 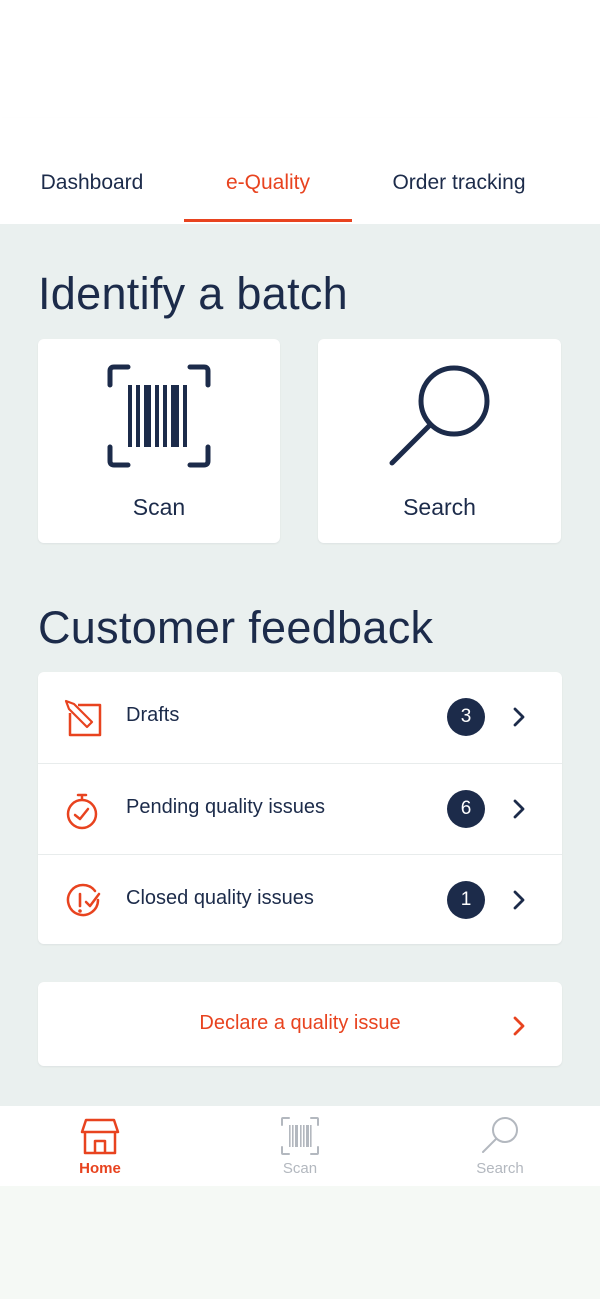 I want to click on drafts-row: Drafts 3, so click(x=300, y=717).